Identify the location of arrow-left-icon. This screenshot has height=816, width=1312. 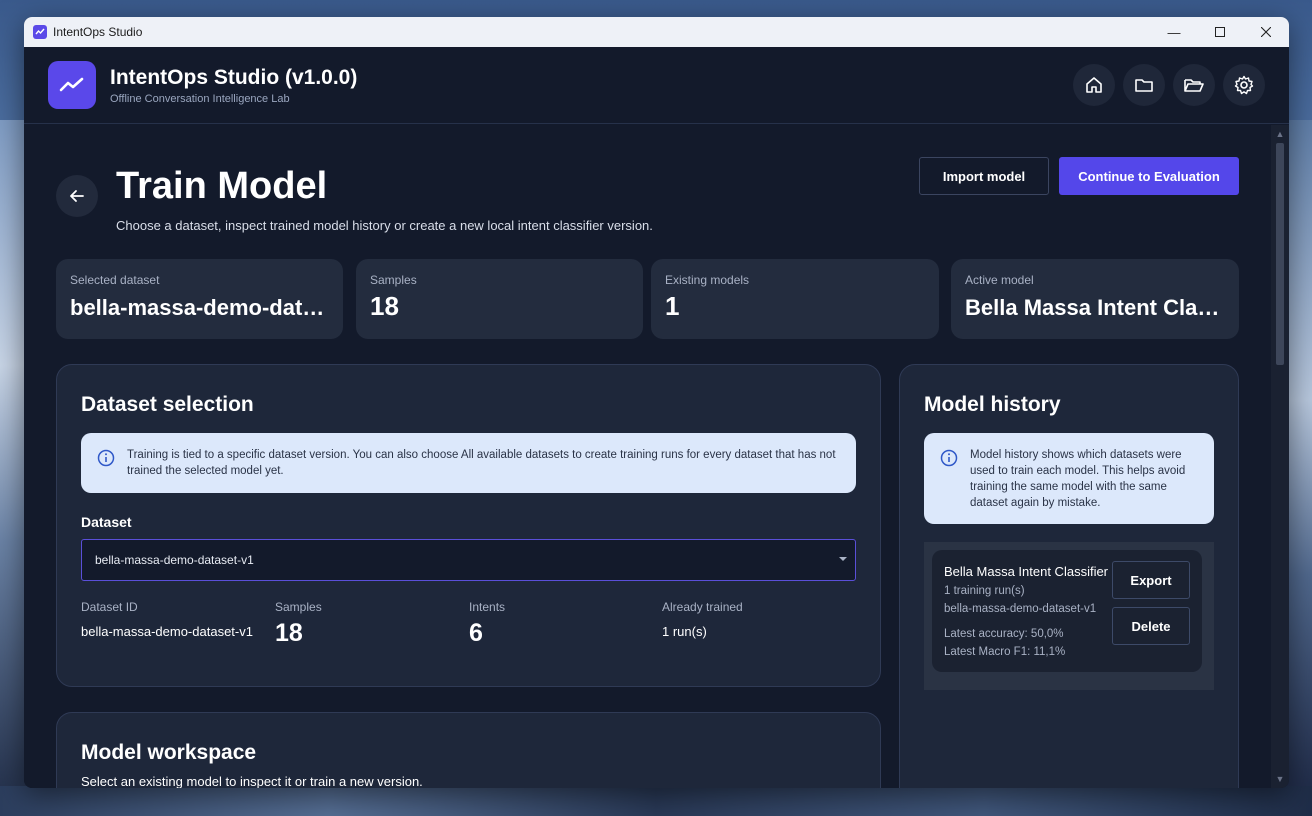
(77, 196).